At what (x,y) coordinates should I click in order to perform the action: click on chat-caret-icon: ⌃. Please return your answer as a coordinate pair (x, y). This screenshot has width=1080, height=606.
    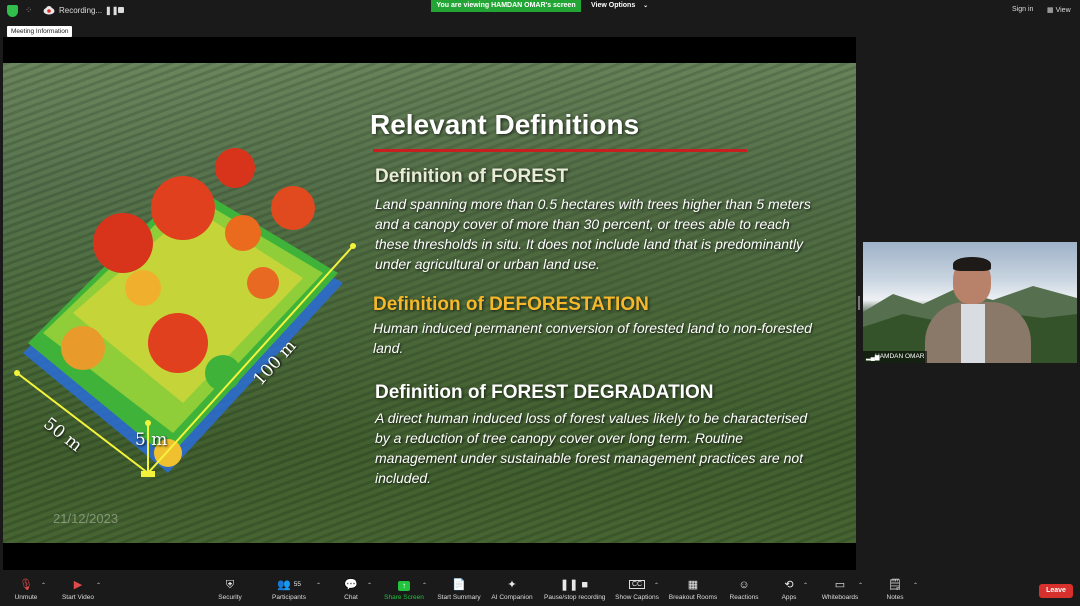
    Looking at the image, I should click on (369, 585).